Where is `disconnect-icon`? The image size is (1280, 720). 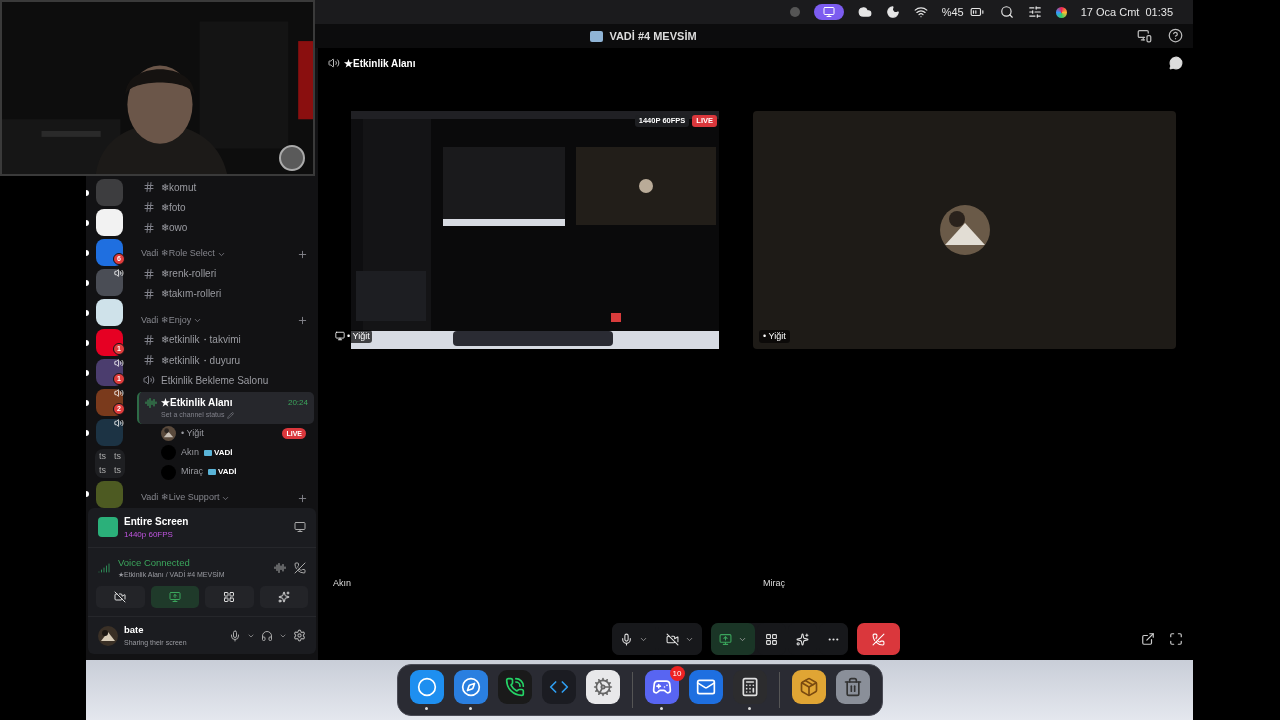 disconnect-icon is located at coordinates (300, 567).